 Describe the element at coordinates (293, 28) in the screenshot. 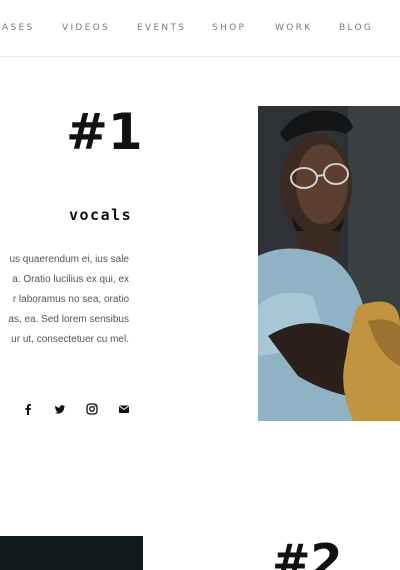

I see `nav-item-work: WORK` at that location.